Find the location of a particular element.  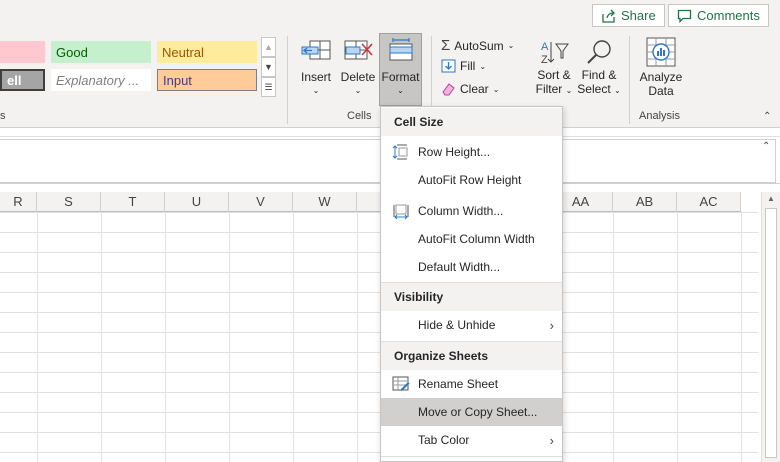

sort-filter-icon: A Z is located at coordinates (555, 53).